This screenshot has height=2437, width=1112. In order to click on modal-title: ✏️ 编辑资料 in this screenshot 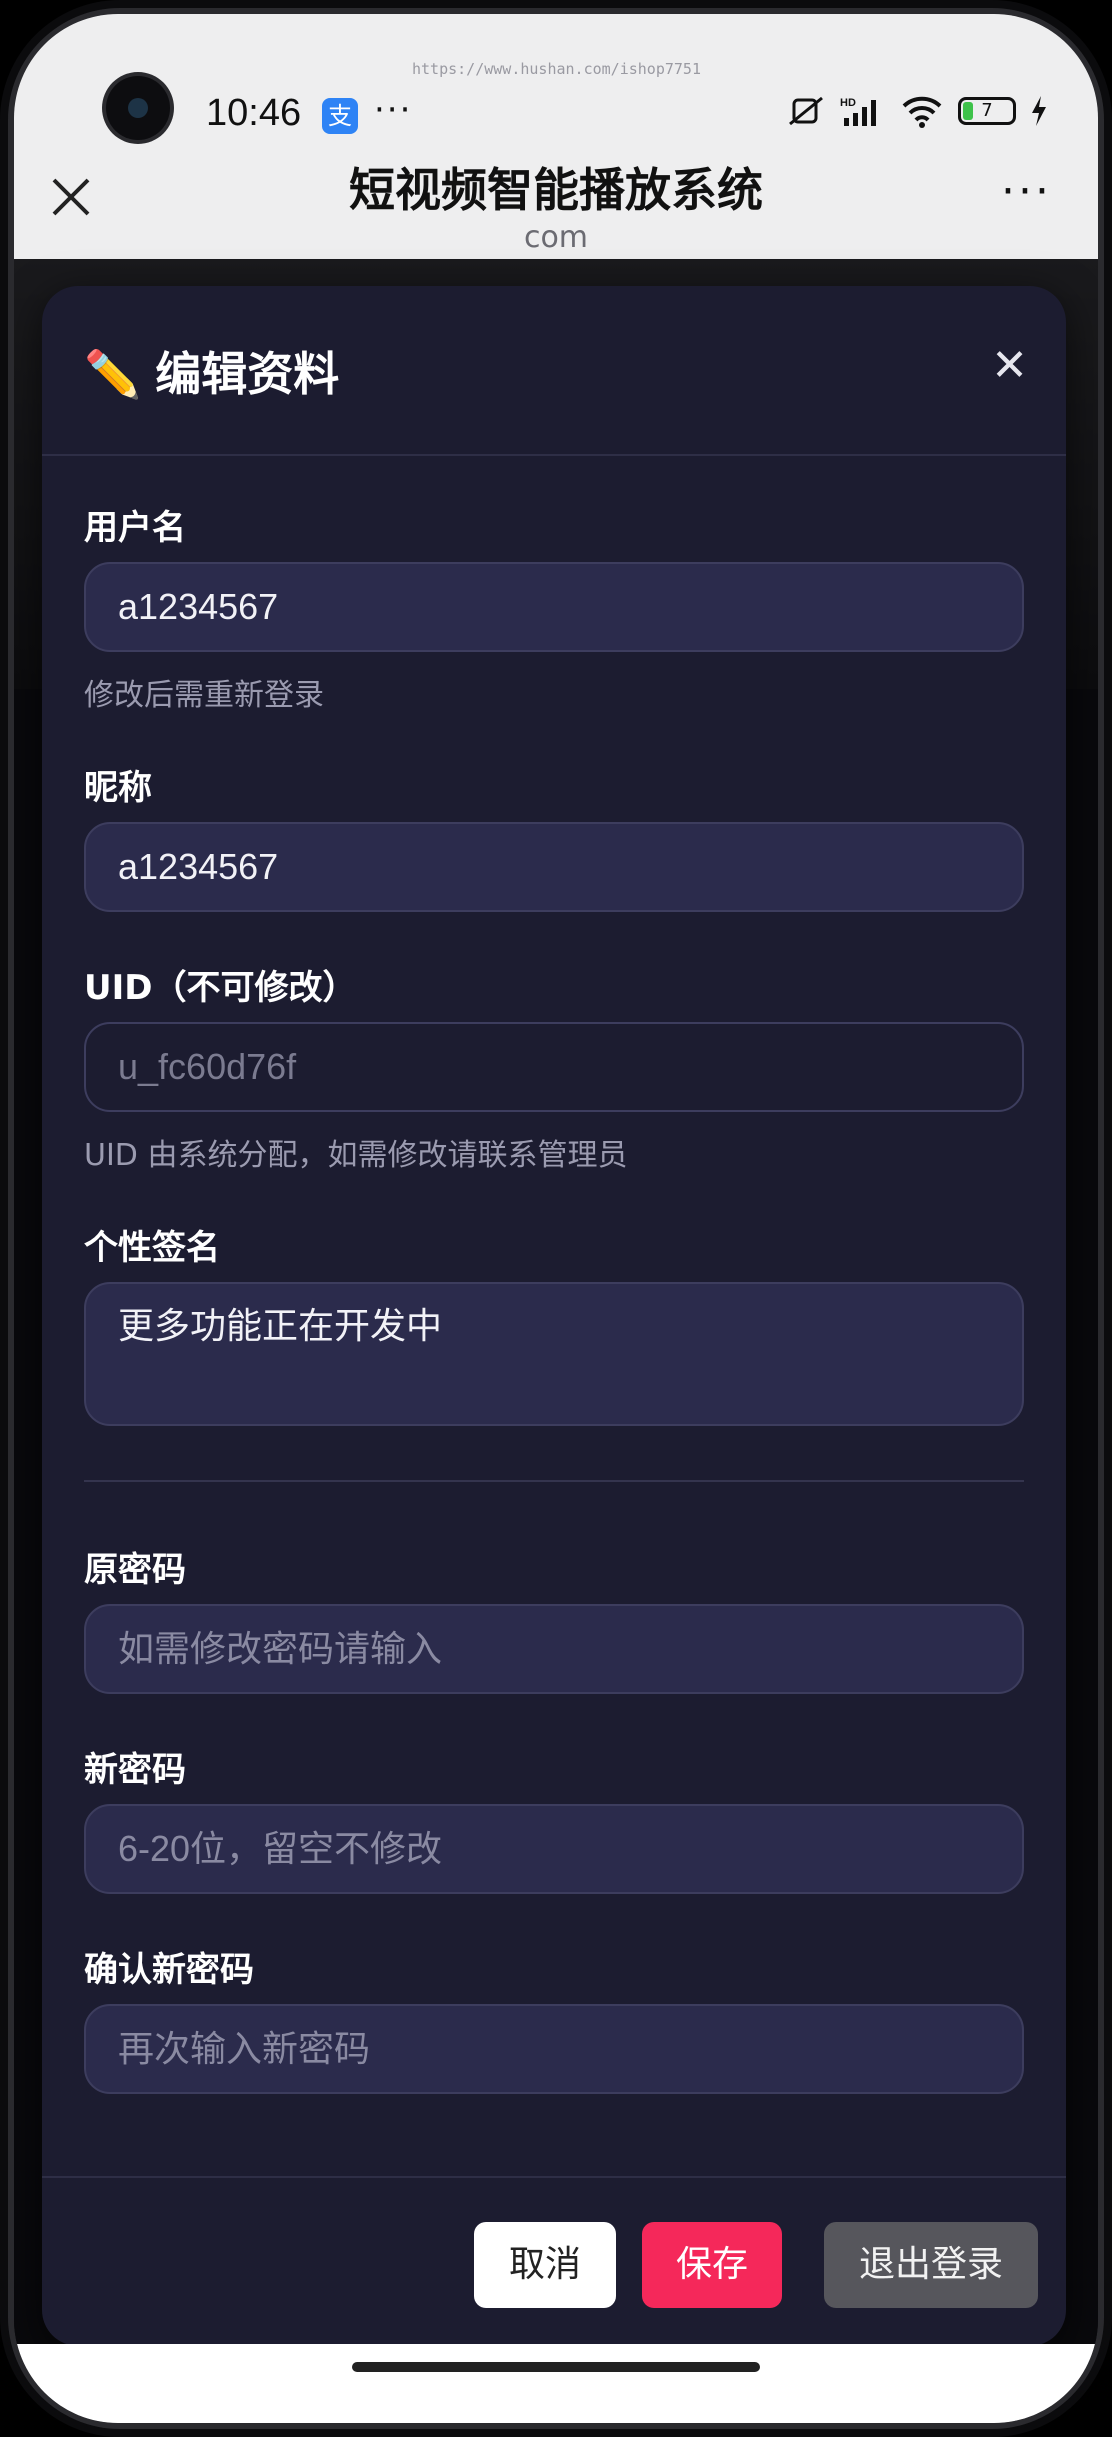, I will do `click(211, 371)`.